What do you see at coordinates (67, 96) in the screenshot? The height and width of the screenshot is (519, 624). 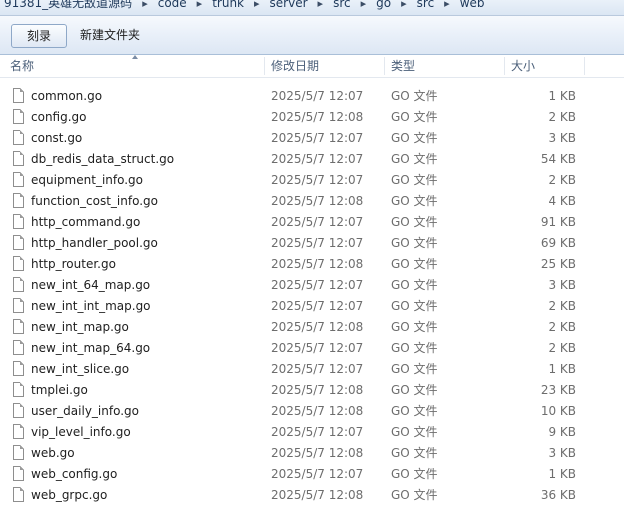 I see `file-name: common.go` at bounding box center [67, 96].